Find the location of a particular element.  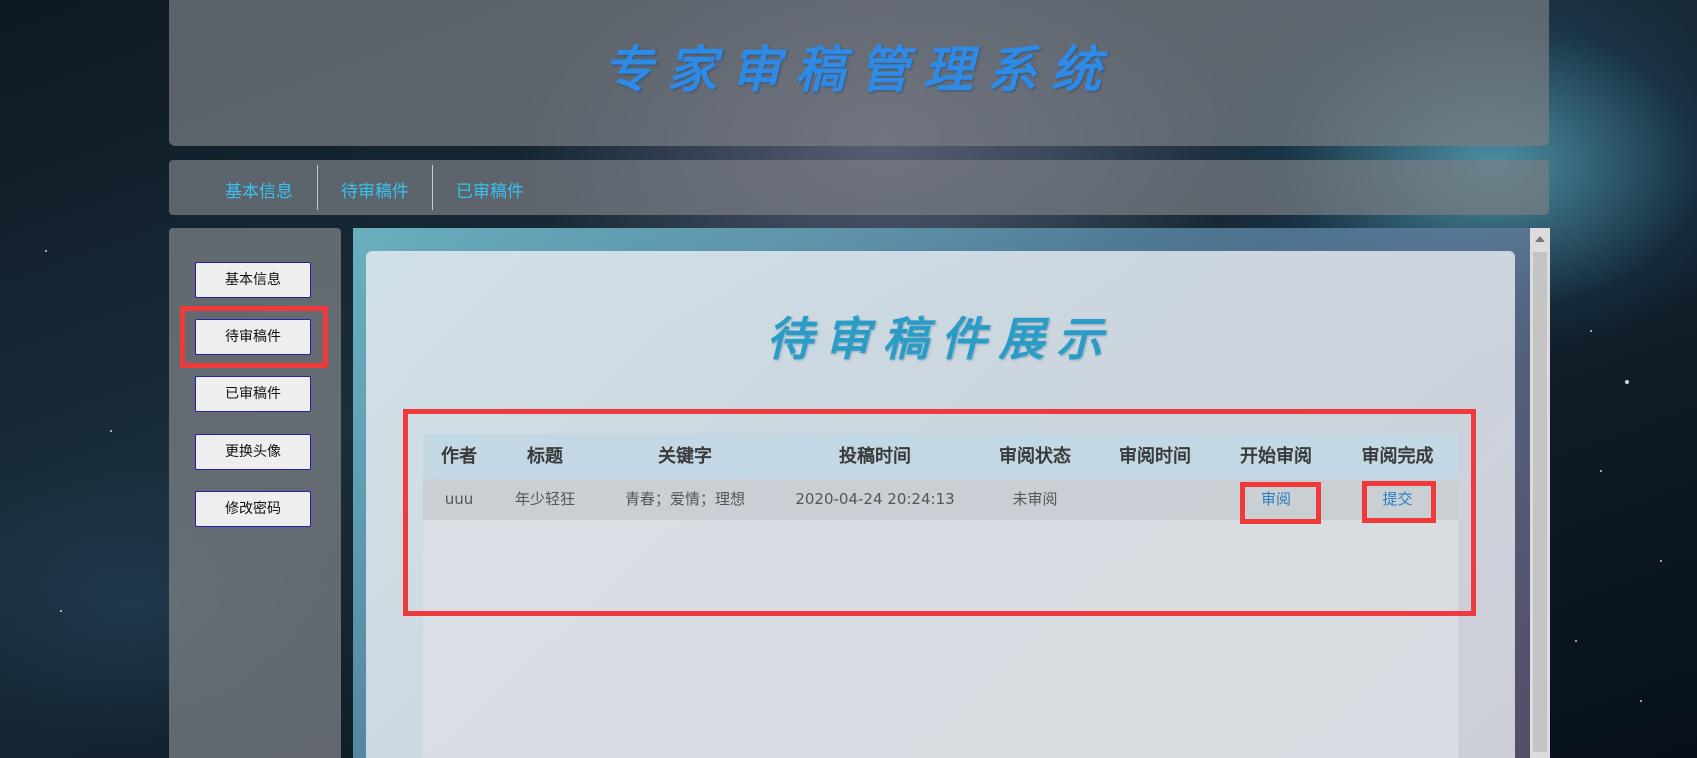

cell-start-review: 审阅 is located at coordinates (1276, 499).